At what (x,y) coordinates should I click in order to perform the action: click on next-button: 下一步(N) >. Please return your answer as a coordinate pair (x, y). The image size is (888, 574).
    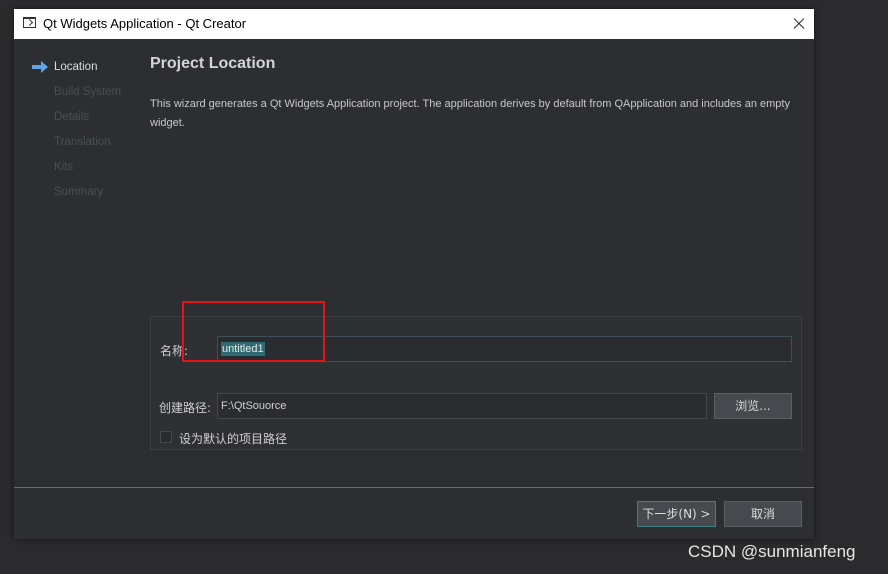
    Looking at the image, I should click on (676, 514).